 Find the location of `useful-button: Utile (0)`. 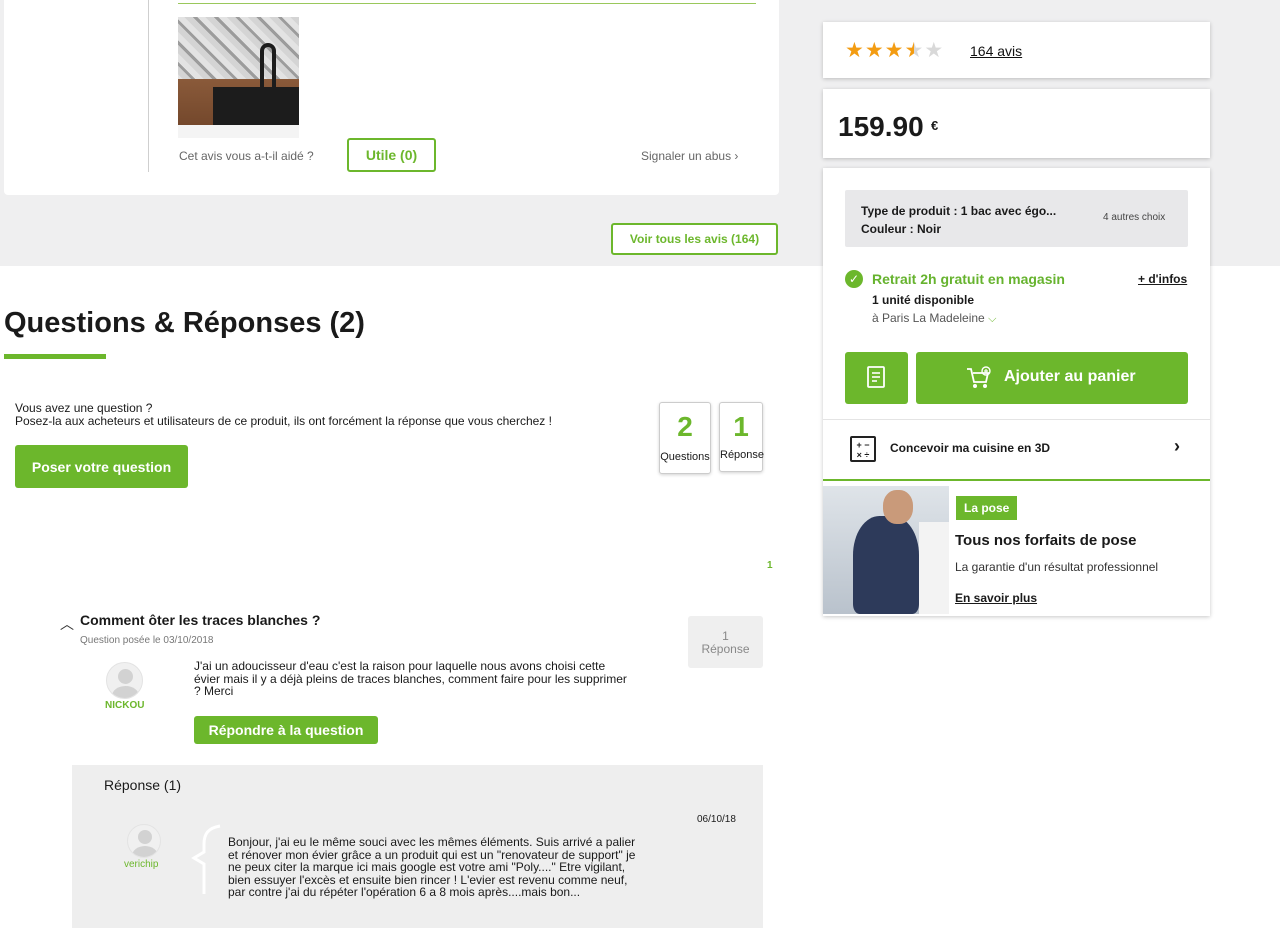

useful-button: Utile (0) is located at coordinates (391, 155).